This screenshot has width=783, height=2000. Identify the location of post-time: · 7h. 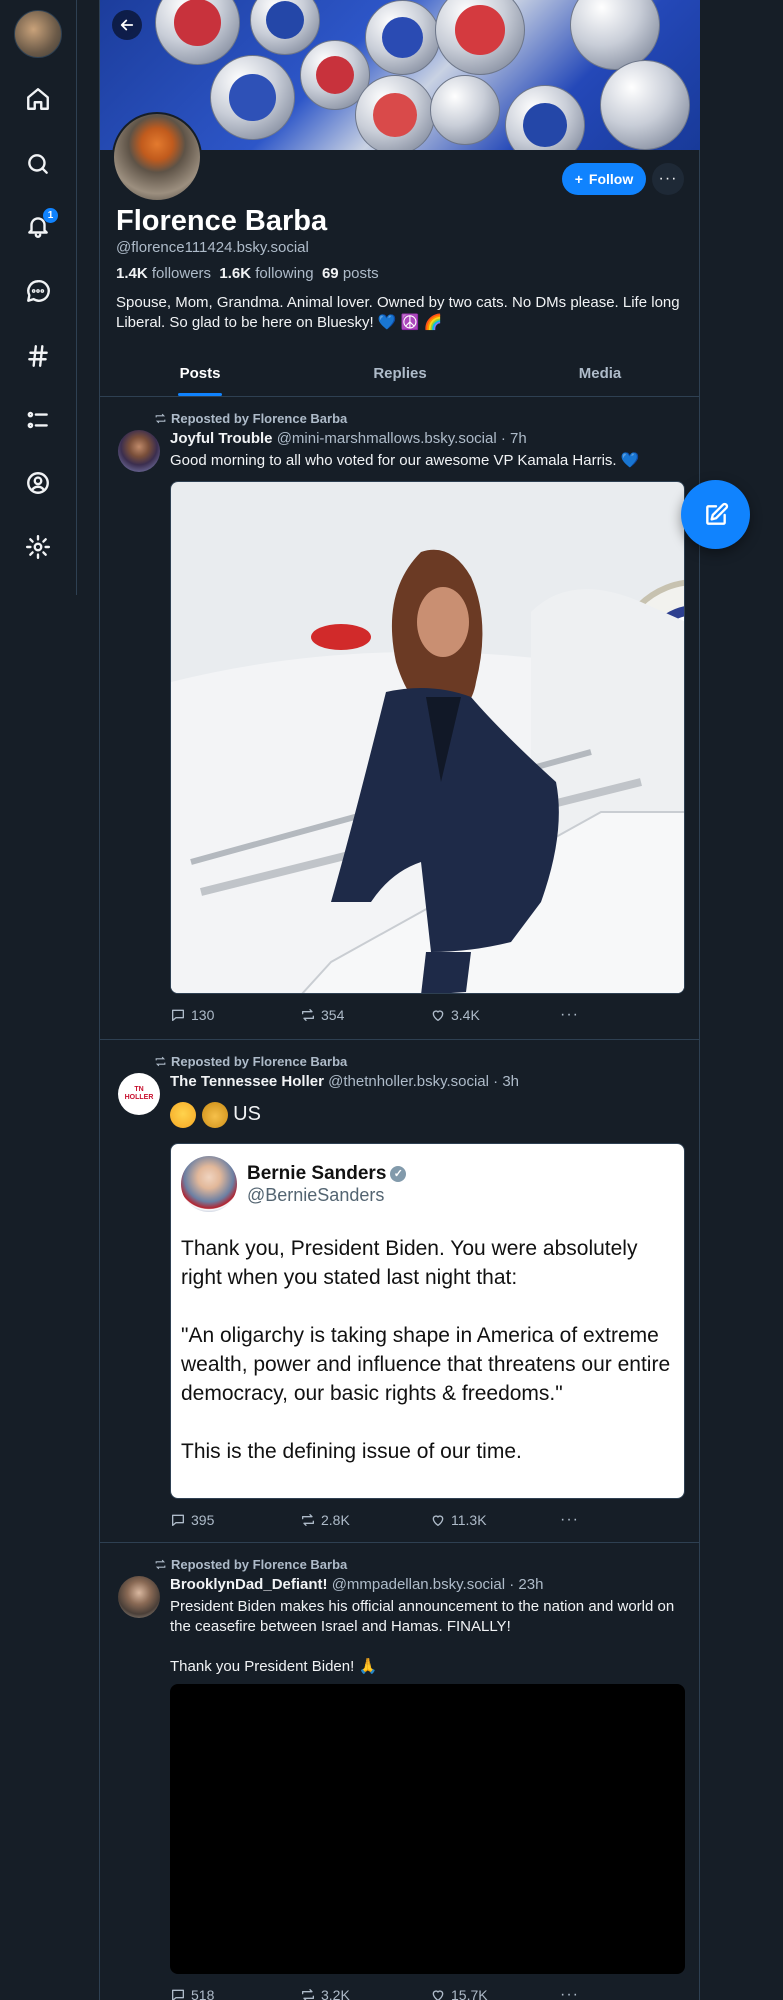
(513, 438).